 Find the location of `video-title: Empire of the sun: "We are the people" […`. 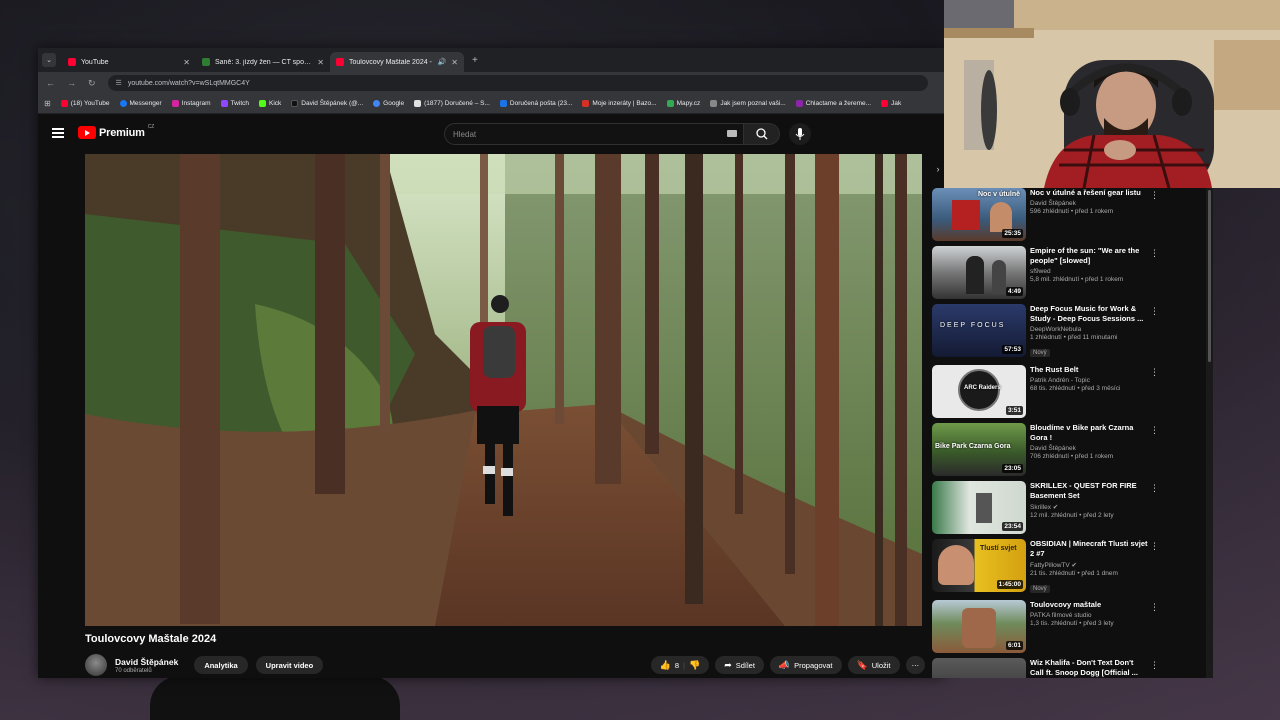

video-title: Empire of the sun: "We are the people" [… is located at coordinates (1089, 256).